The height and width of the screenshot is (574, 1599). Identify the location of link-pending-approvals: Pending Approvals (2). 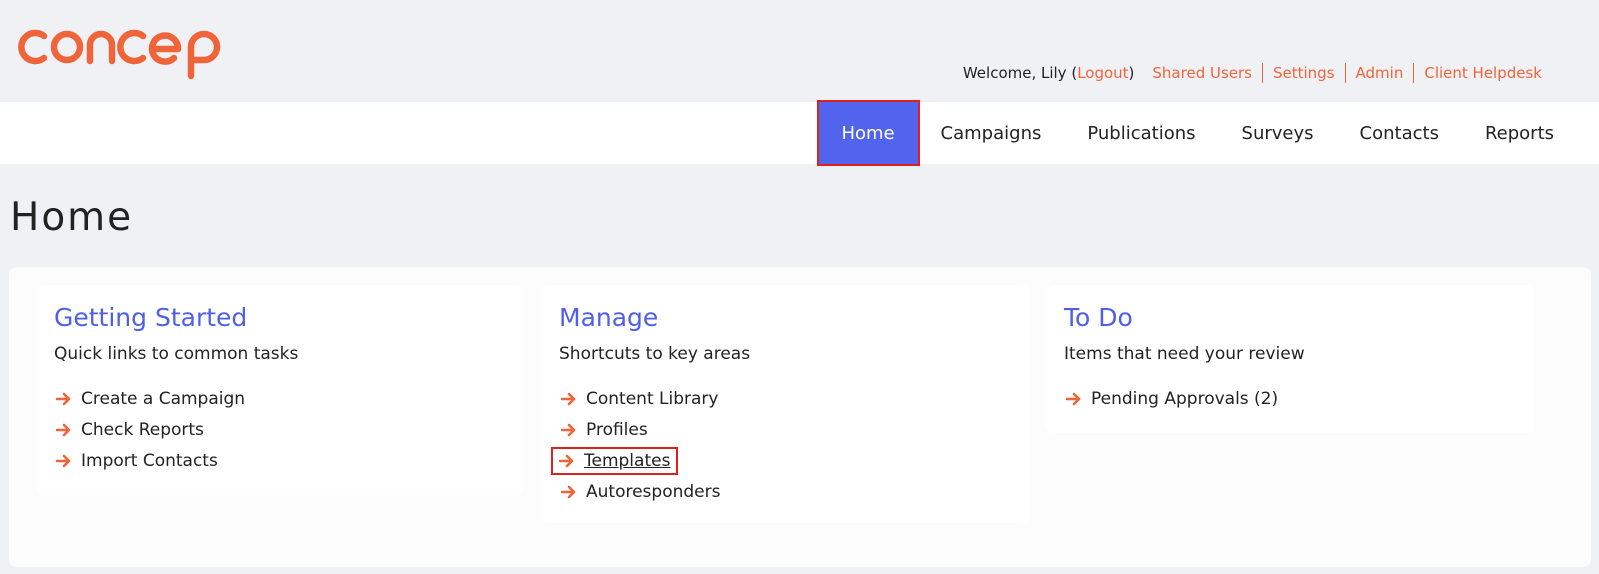
(1290, 398).